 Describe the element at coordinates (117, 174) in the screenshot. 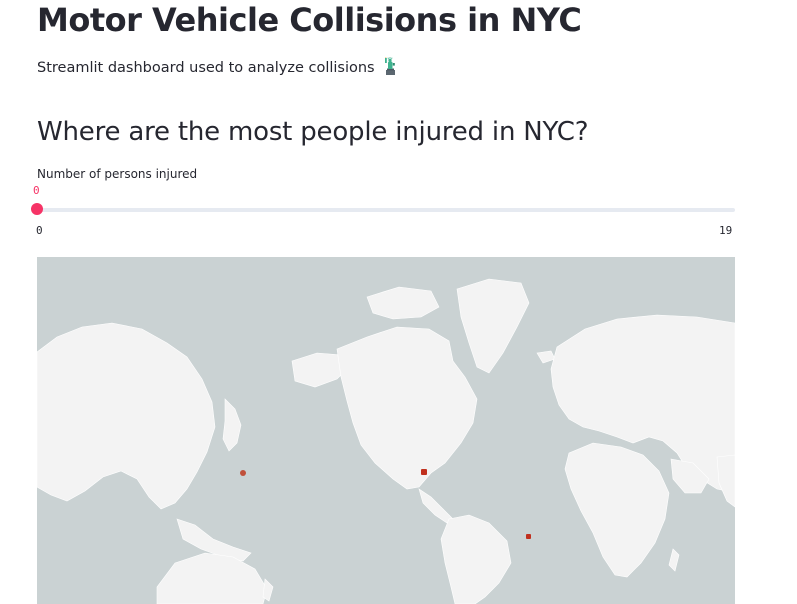

I see `slider-label: Number of persons injured` at that location.